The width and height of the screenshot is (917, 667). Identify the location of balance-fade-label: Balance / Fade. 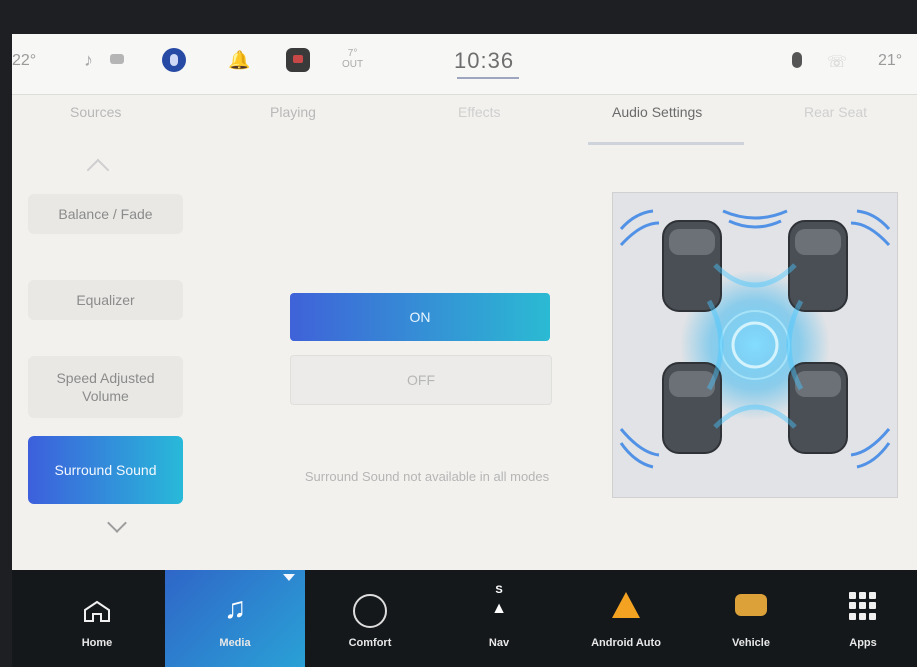
(105, 214).